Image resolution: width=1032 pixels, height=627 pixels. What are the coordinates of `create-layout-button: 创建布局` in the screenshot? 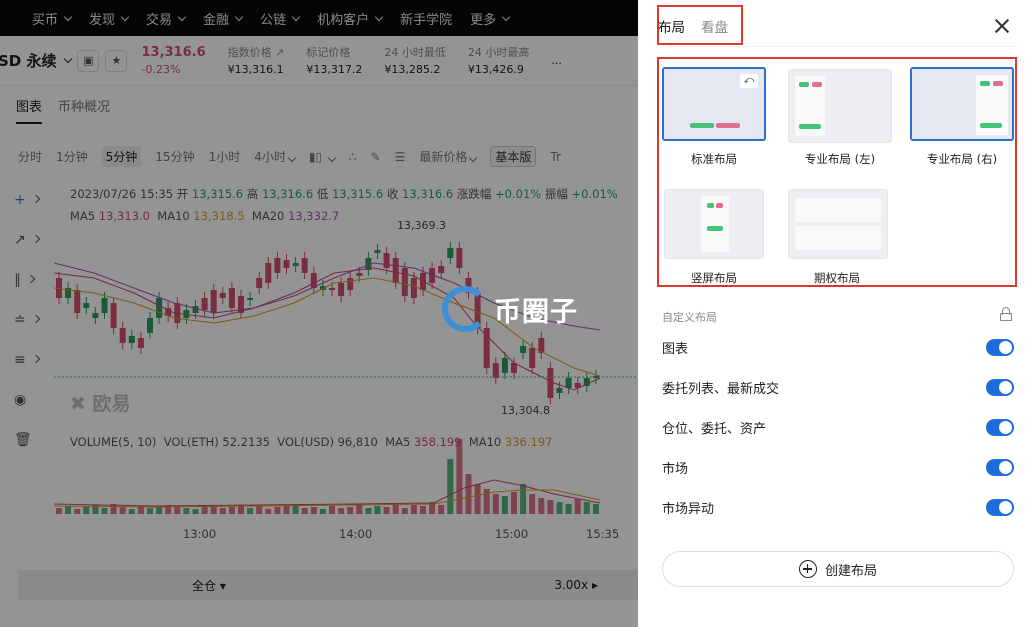 It's located at (838, 569).